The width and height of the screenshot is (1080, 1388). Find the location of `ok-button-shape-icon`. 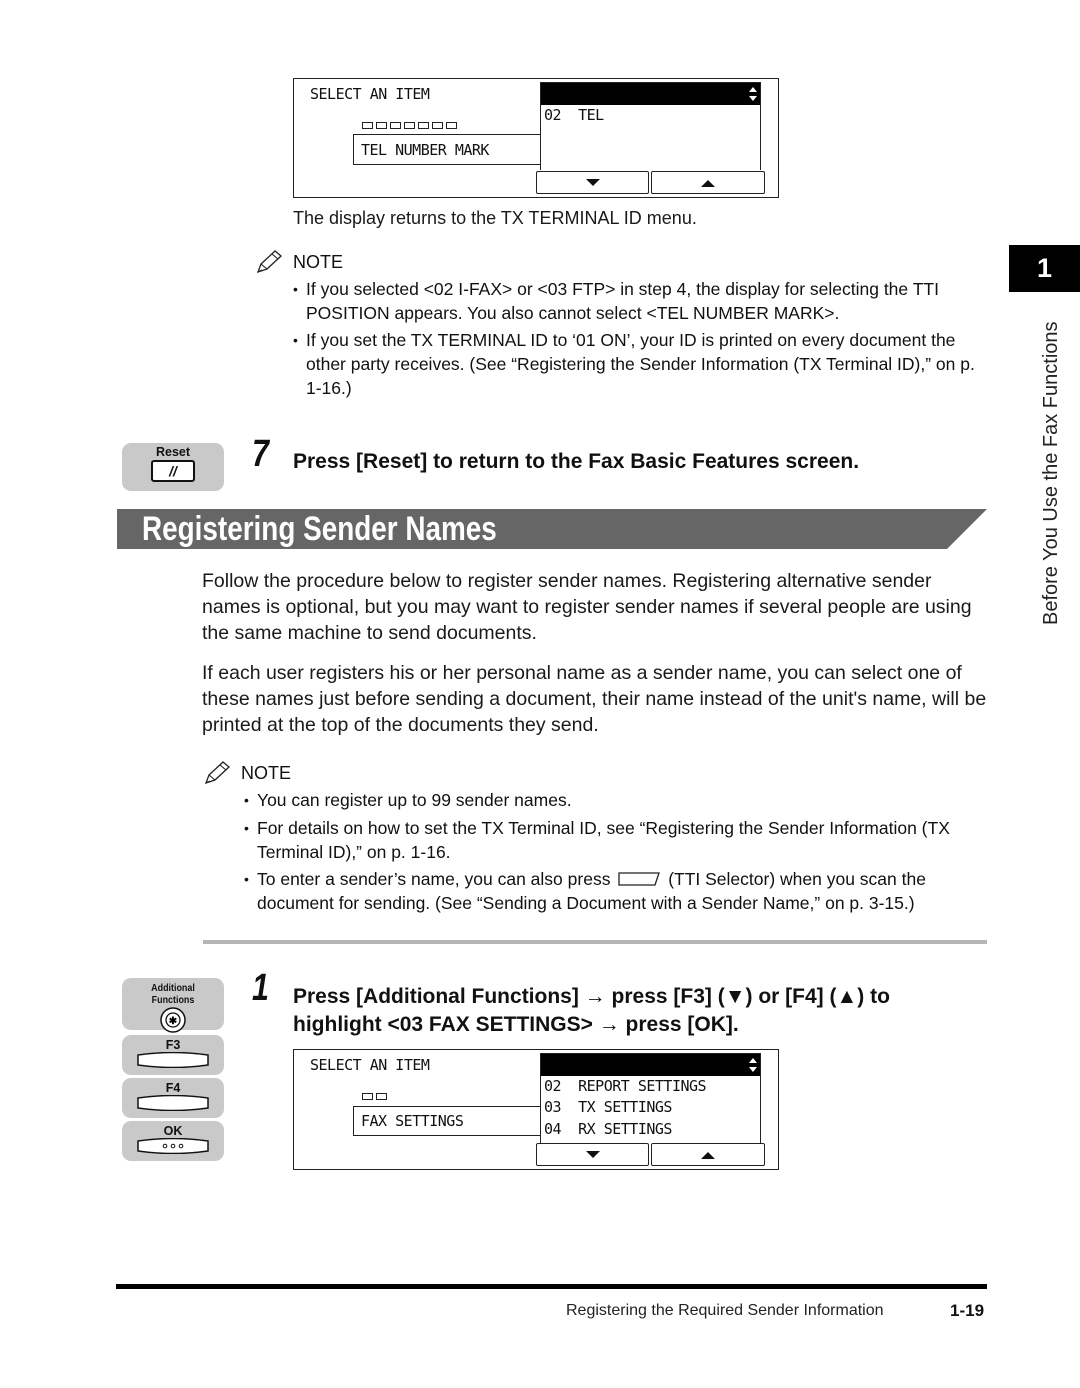

ok-button-shape-icon is located at coordinates (173, 1146).